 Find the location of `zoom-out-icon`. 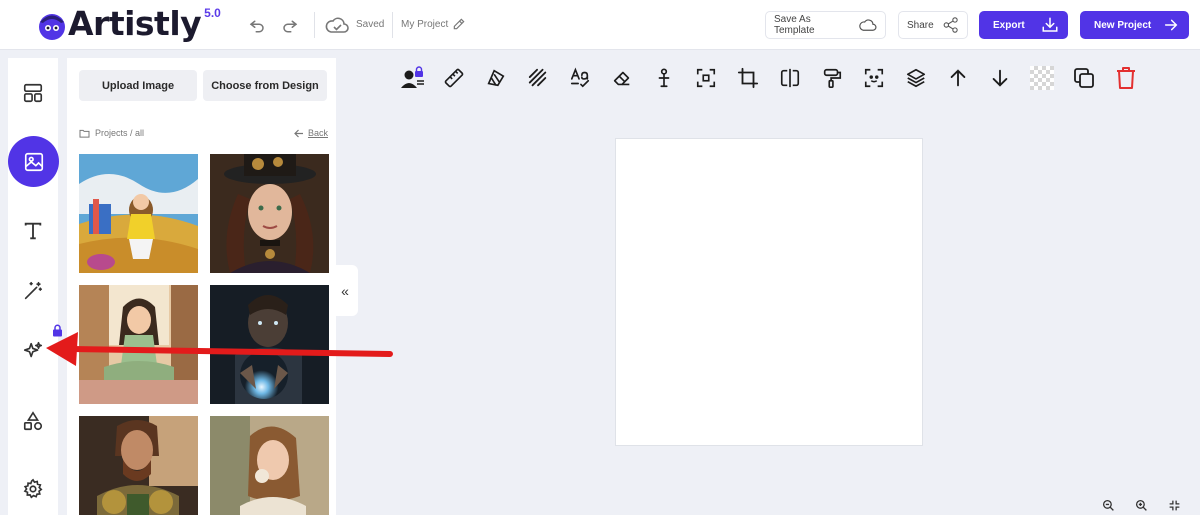

zoom-out-icon is located at coordinates (1108, 505).